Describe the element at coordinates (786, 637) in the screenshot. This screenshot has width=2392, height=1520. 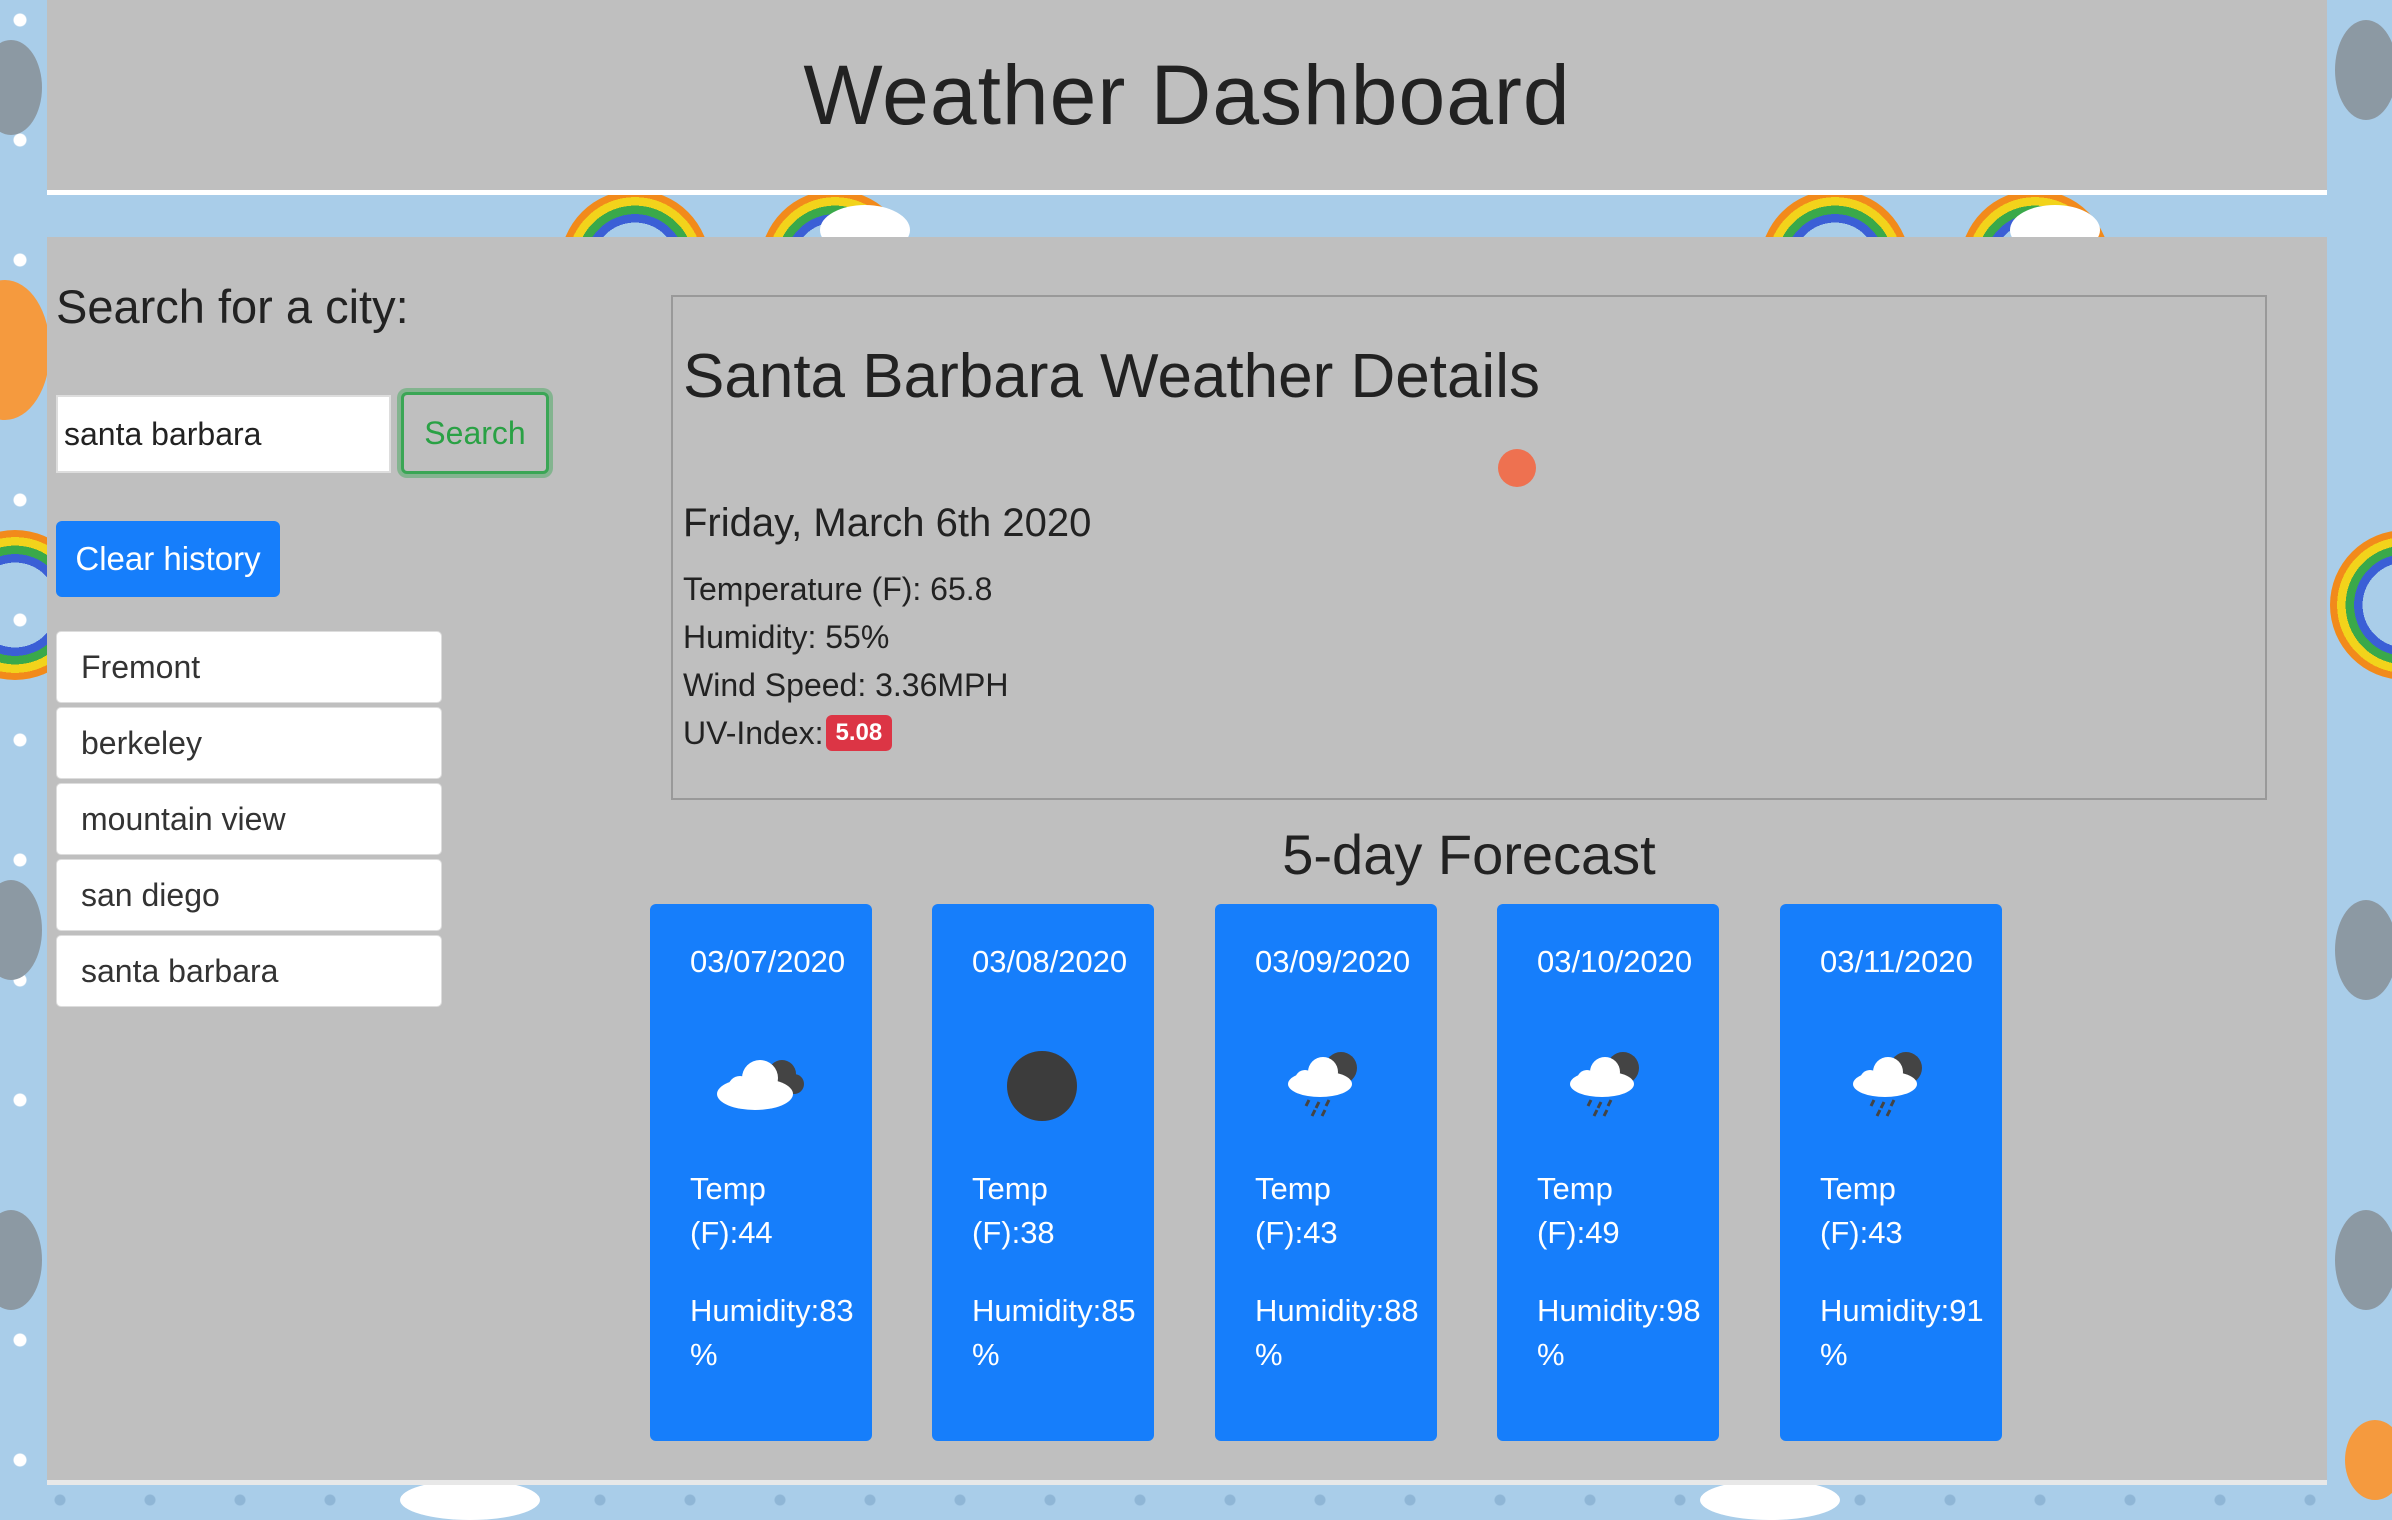
I see `humidity-text: Humidity: 55%` at that location.